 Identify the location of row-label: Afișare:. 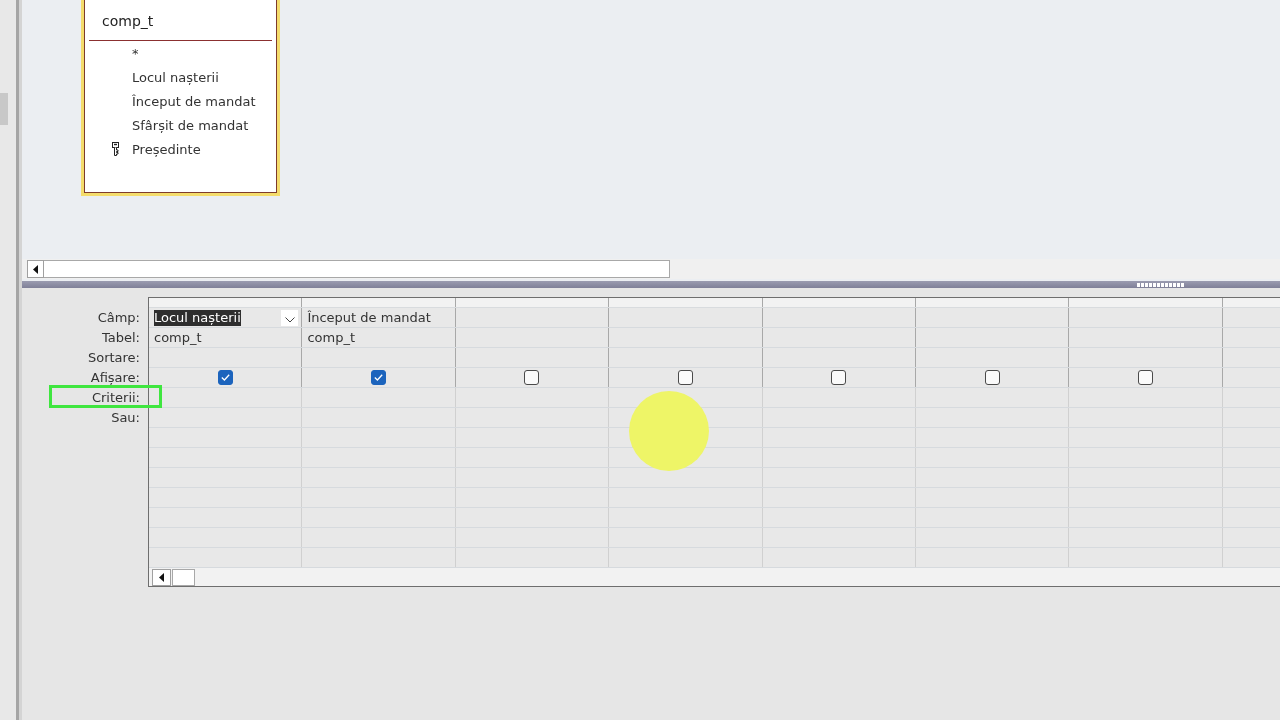
(115, 378).